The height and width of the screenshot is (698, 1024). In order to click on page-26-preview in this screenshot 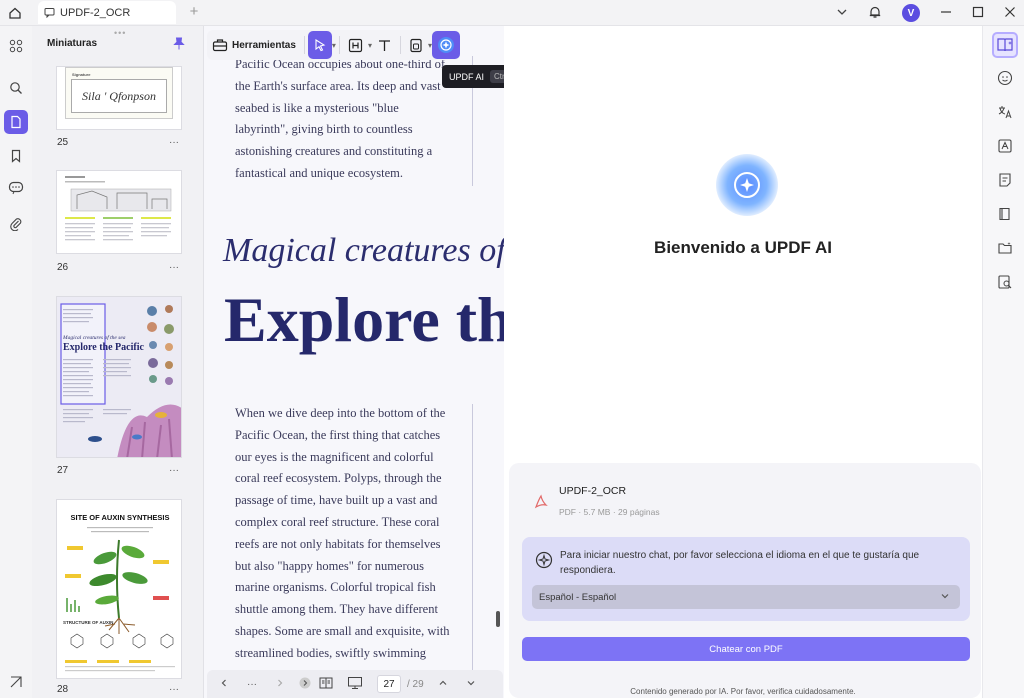, I will do `click(118, 208)`.